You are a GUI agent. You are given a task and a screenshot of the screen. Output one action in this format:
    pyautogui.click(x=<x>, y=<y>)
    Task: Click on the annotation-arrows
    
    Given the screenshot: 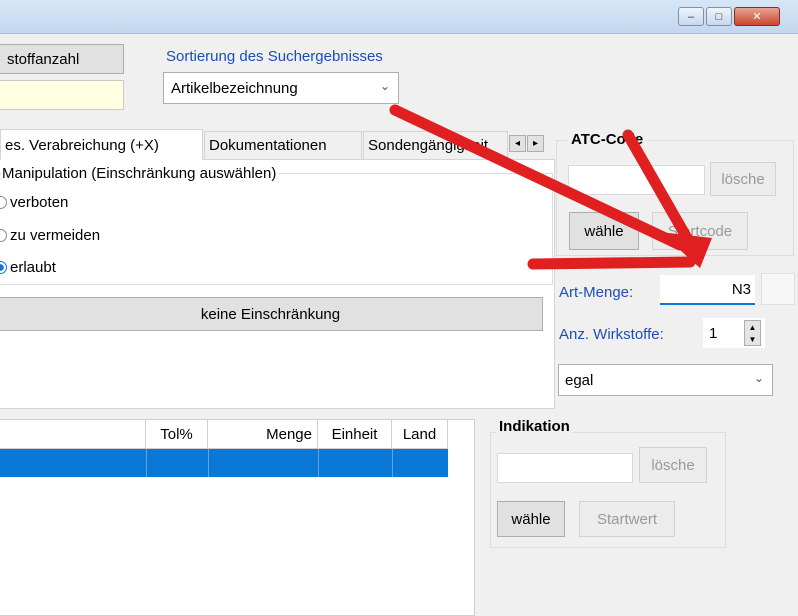 What is the action you would take?
    pyautogui.click(x=550, y=187)
    